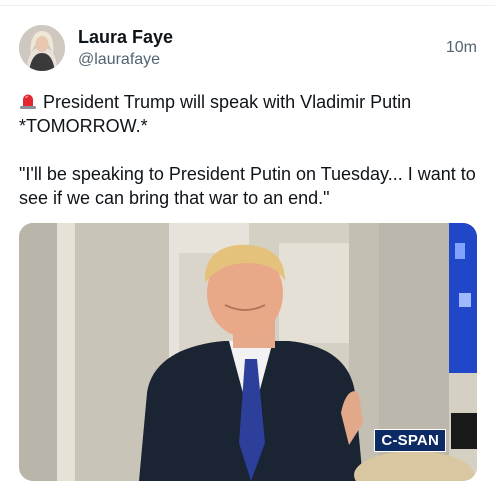 This screenshot has width=495, height=500. Describe the element at coordinates (42, 48) in the screenshot. I see `avatar` at that location.